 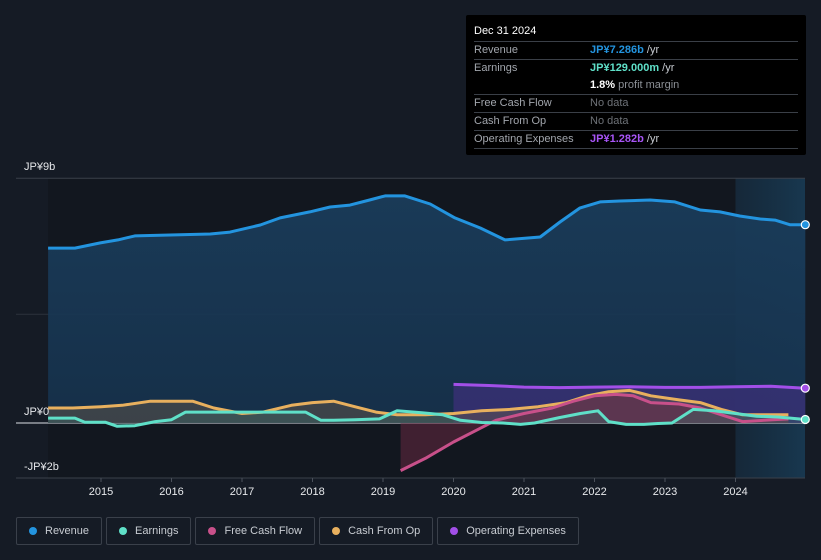 I want to click on legend-item-revenue: Revenue, so click(x=59, y=531).